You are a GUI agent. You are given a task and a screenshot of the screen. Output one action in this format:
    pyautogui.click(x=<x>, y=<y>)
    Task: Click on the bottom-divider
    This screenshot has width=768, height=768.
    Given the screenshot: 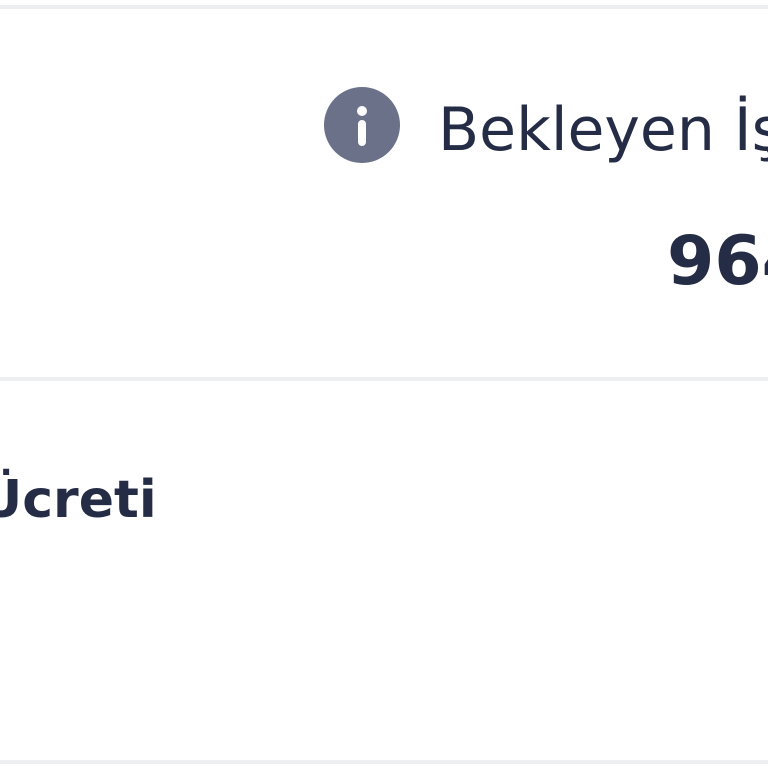 What is the action you would take?
    pyautogui.click(x=384, y=762)
    